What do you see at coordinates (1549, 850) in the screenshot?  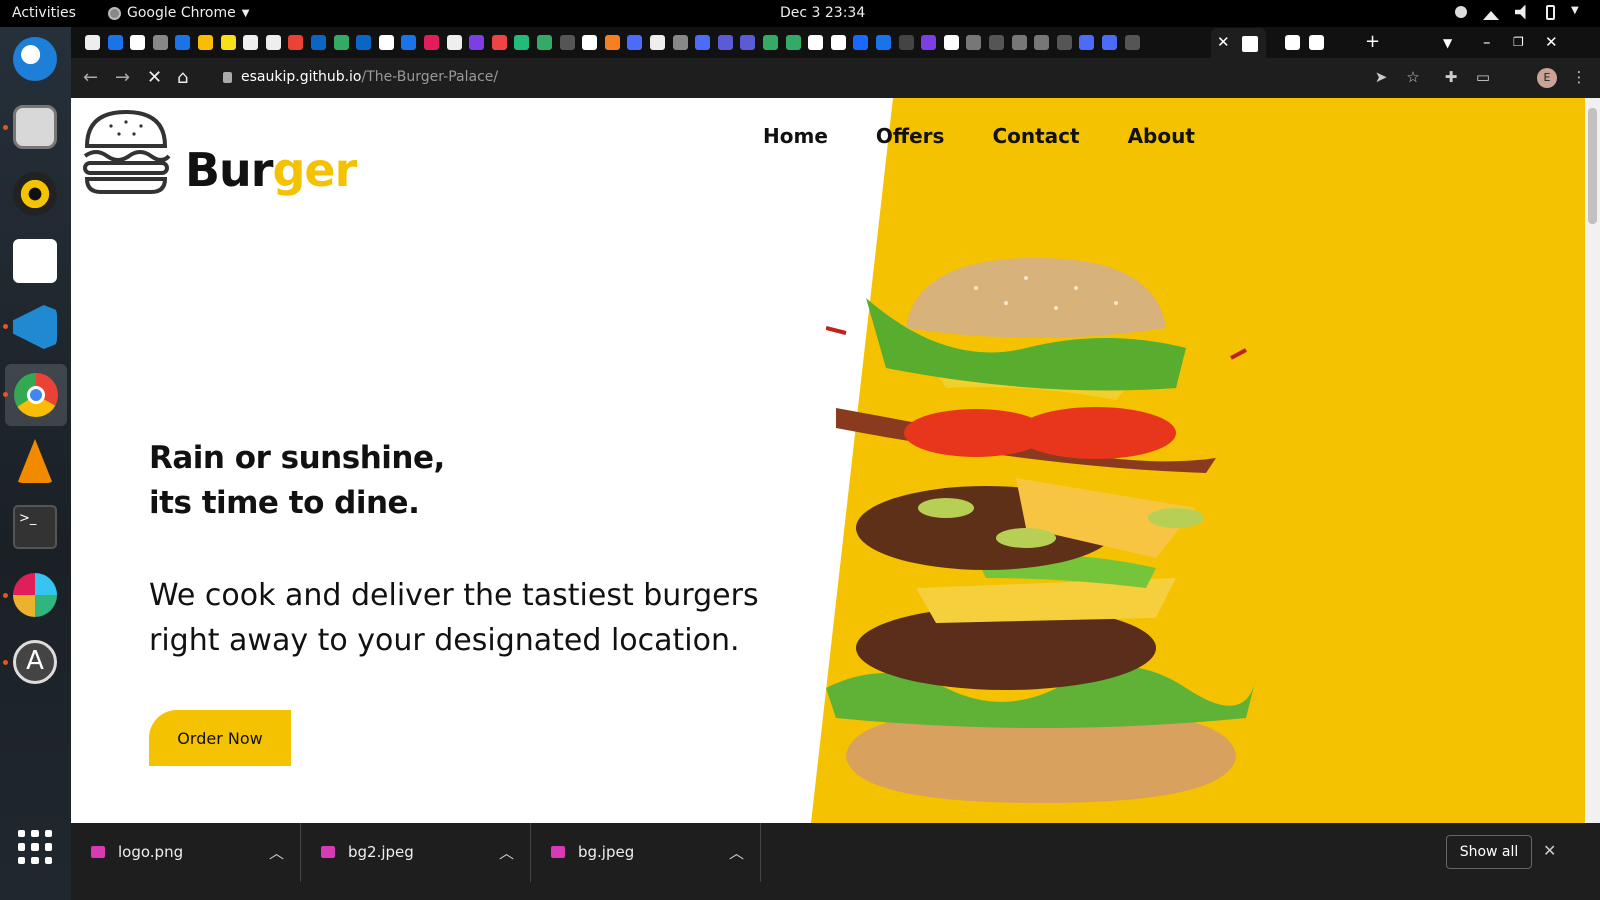 I see `close-downloads-icon: ✕` at bounding box center [1549, 850].